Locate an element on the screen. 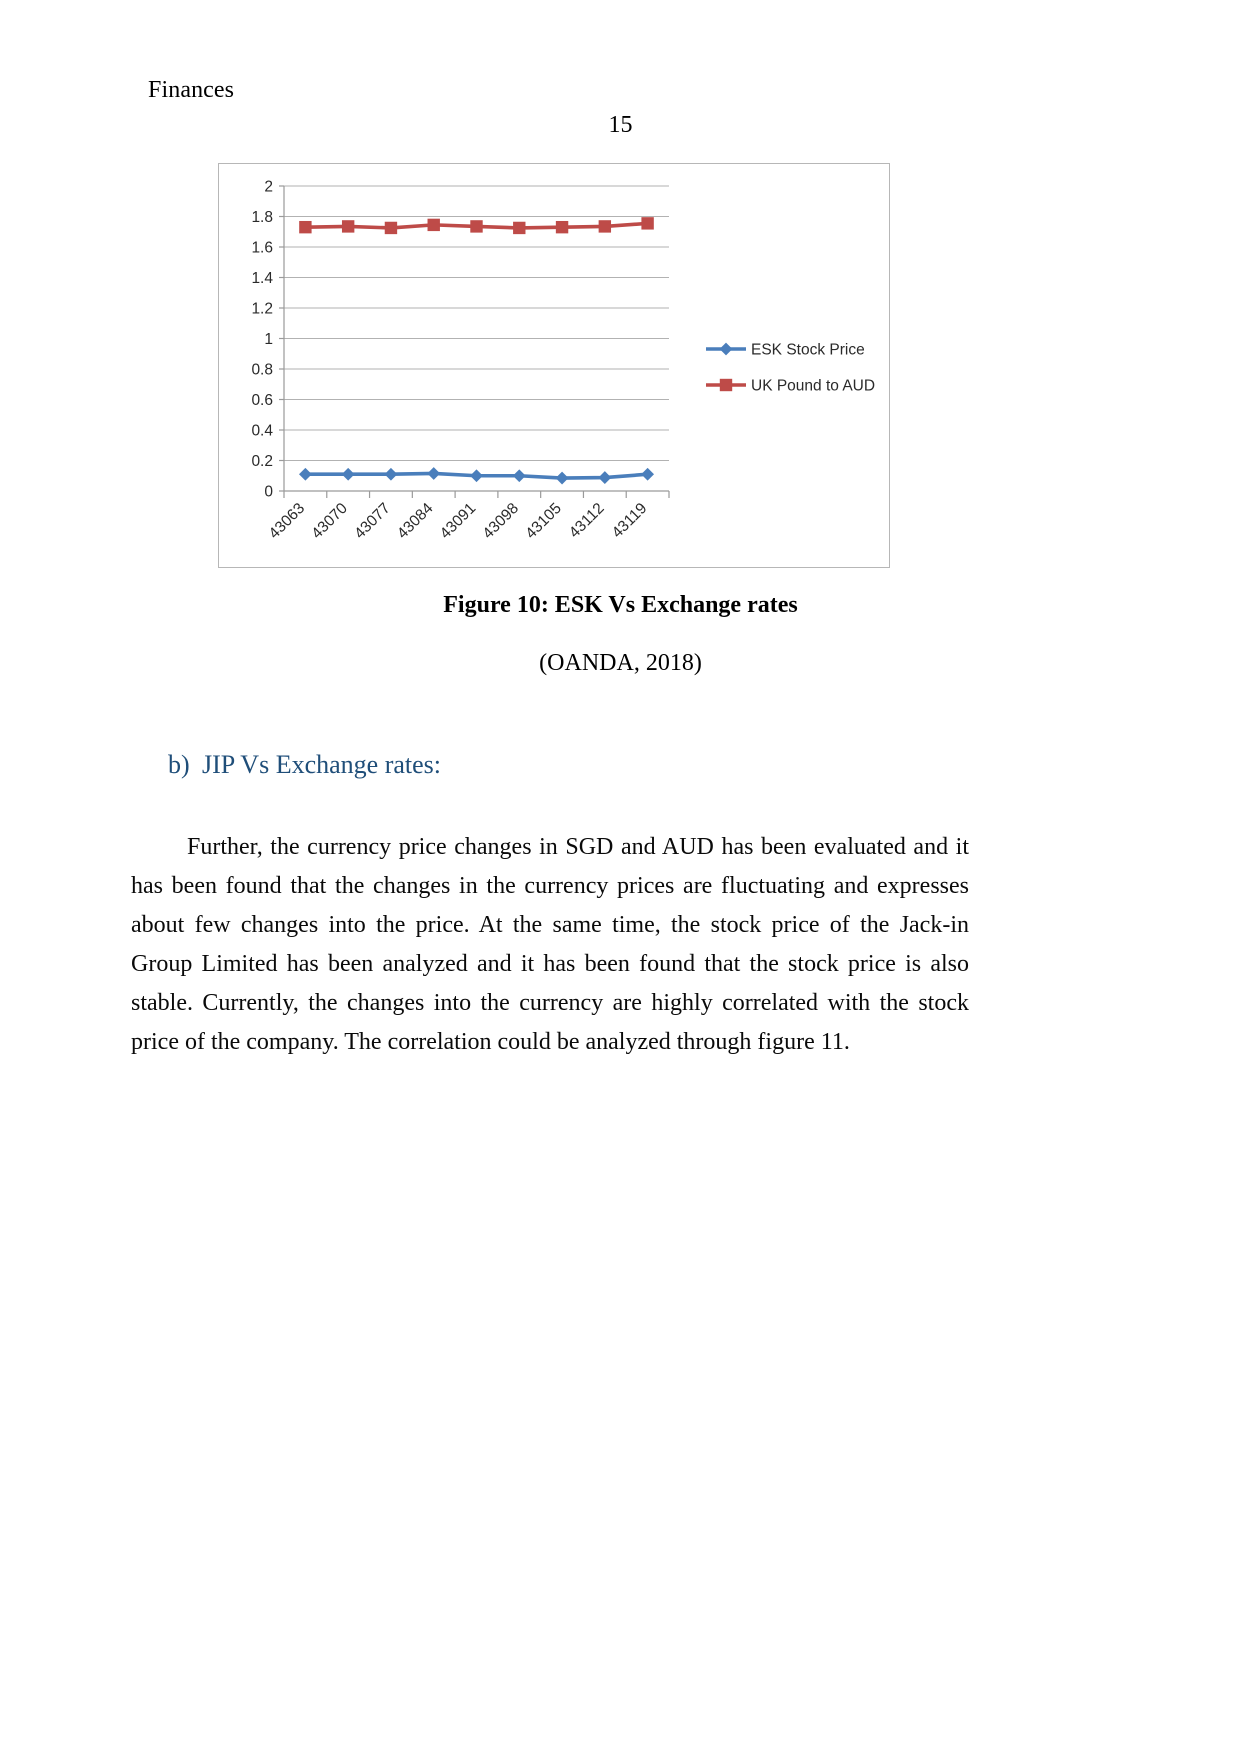 This screenshot has width=1241, height=1754. x-tick-label: 43070 is located at coordinates (329, 521).